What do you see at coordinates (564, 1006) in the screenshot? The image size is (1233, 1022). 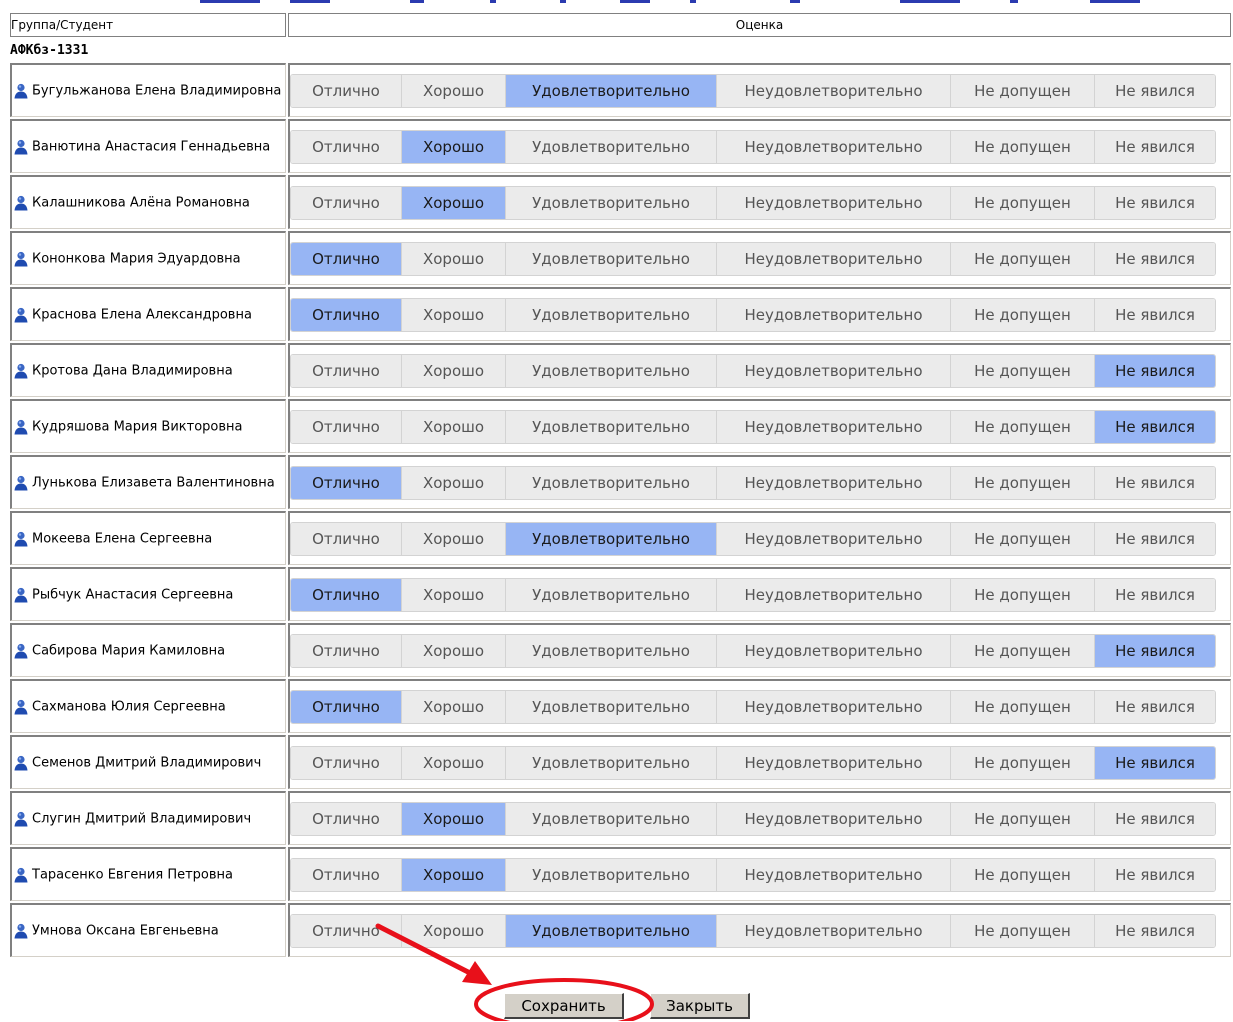 I see `save-button: Сохранить` at bounding box center [564, 1006].